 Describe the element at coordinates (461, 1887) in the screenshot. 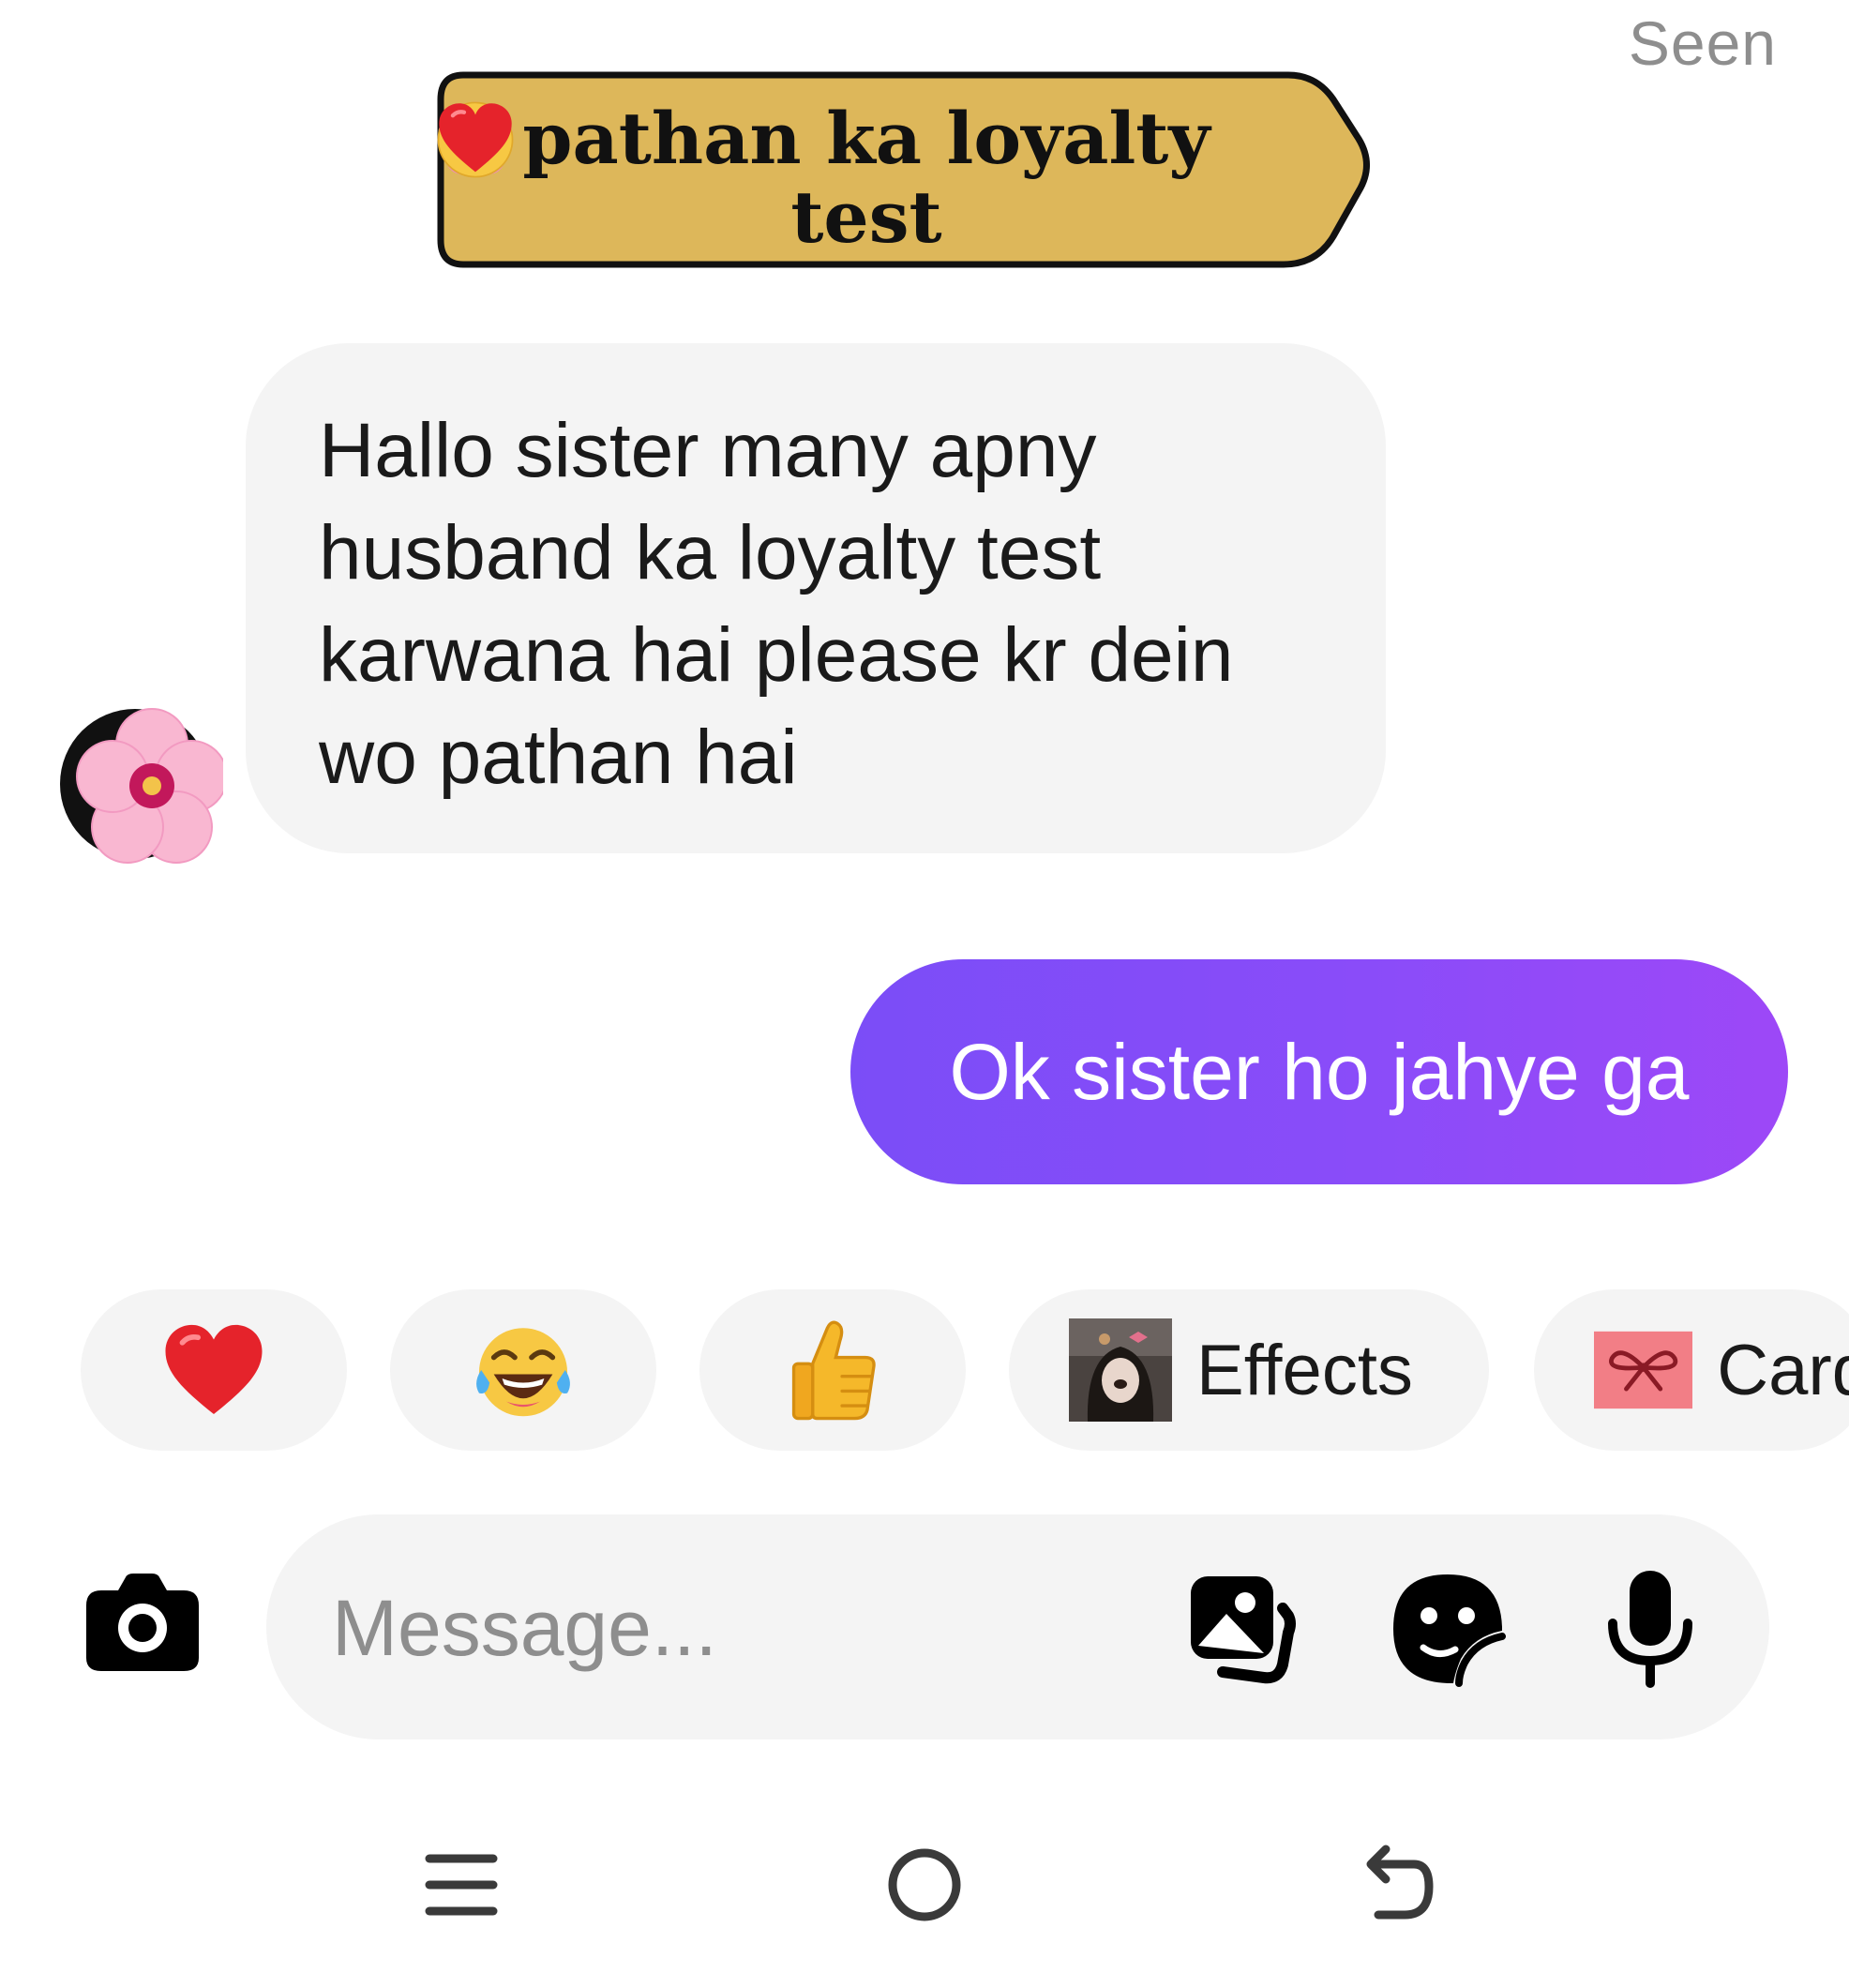

I see `recent-apps-icon` at that location.